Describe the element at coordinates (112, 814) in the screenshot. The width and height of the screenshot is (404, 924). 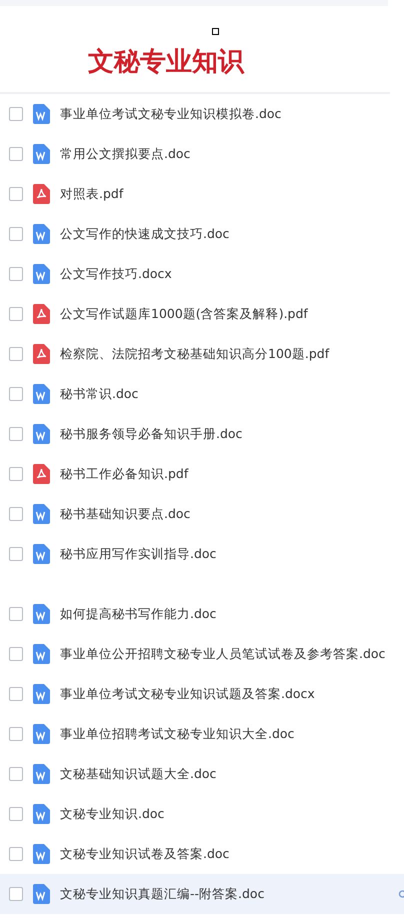
I see `file-name: 文秘专业知识.doc` at that location.